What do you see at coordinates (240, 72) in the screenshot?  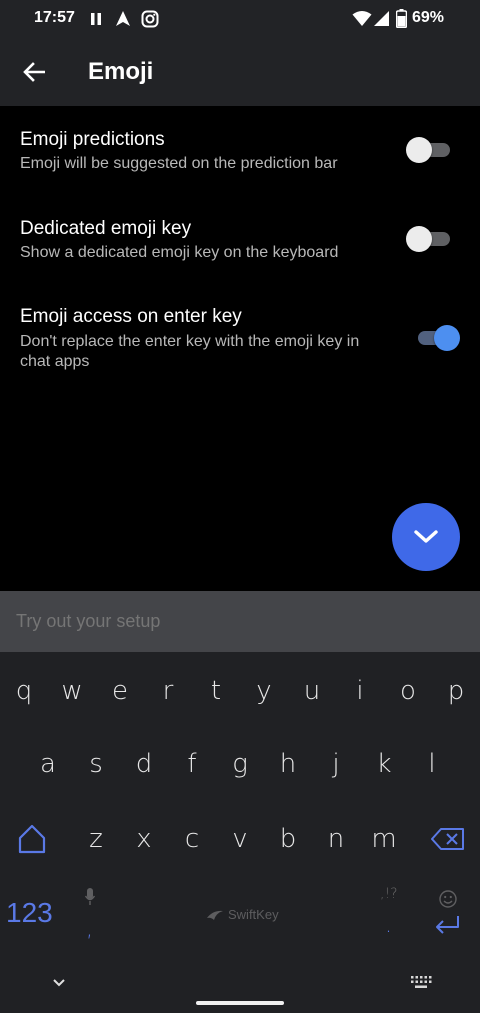 I see `app-bar: Emoji` at bounding box center [240, 72].